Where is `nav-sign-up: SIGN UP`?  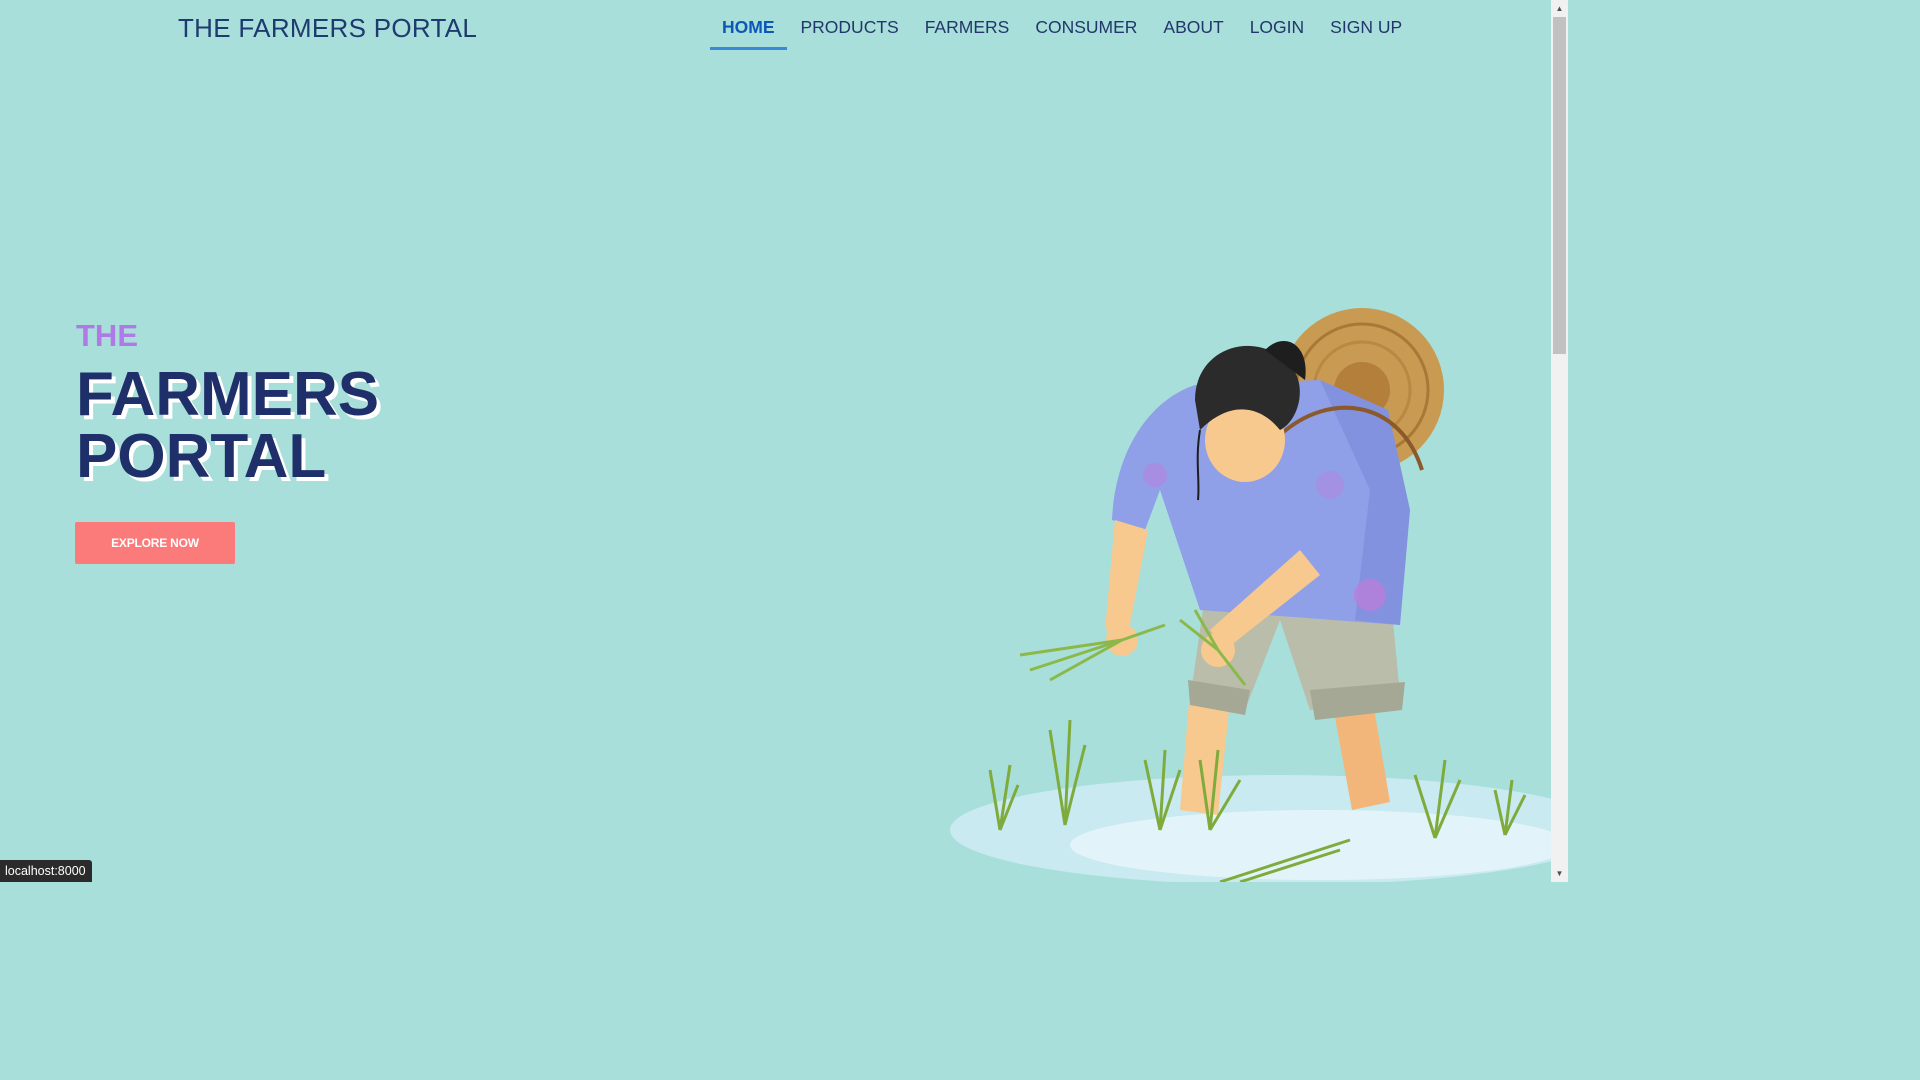 nav-sign-up: SIGN UP is located at coordinates (1366, 25).